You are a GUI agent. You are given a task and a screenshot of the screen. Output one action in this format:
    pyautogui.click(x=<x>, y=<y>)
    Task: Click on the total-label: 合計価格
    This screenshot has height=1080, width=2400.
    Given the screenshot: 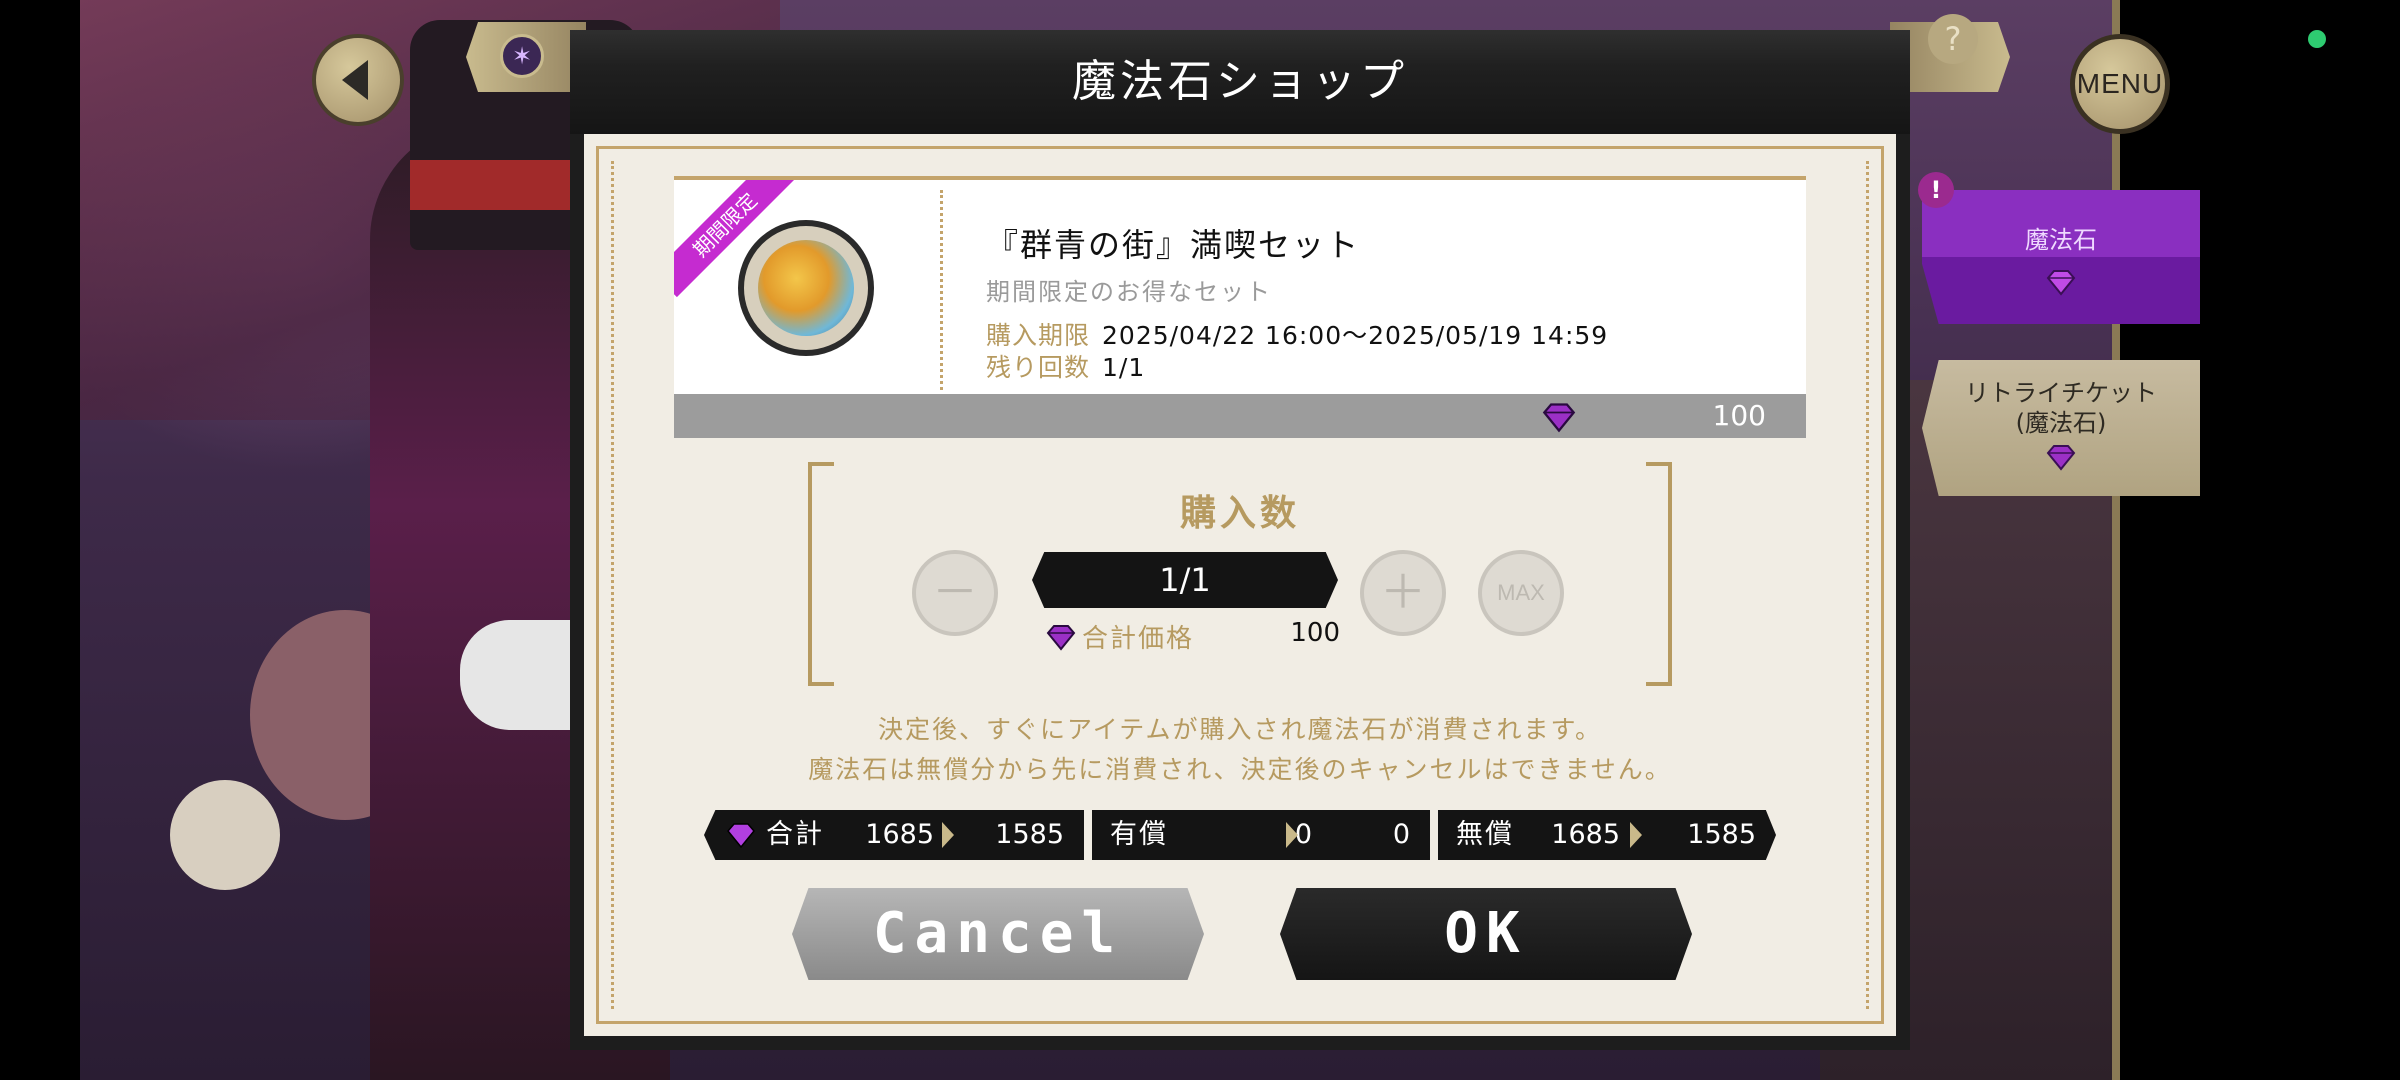 What is the action you would take?
    pyautogui.click(x=1138, y=639)
    